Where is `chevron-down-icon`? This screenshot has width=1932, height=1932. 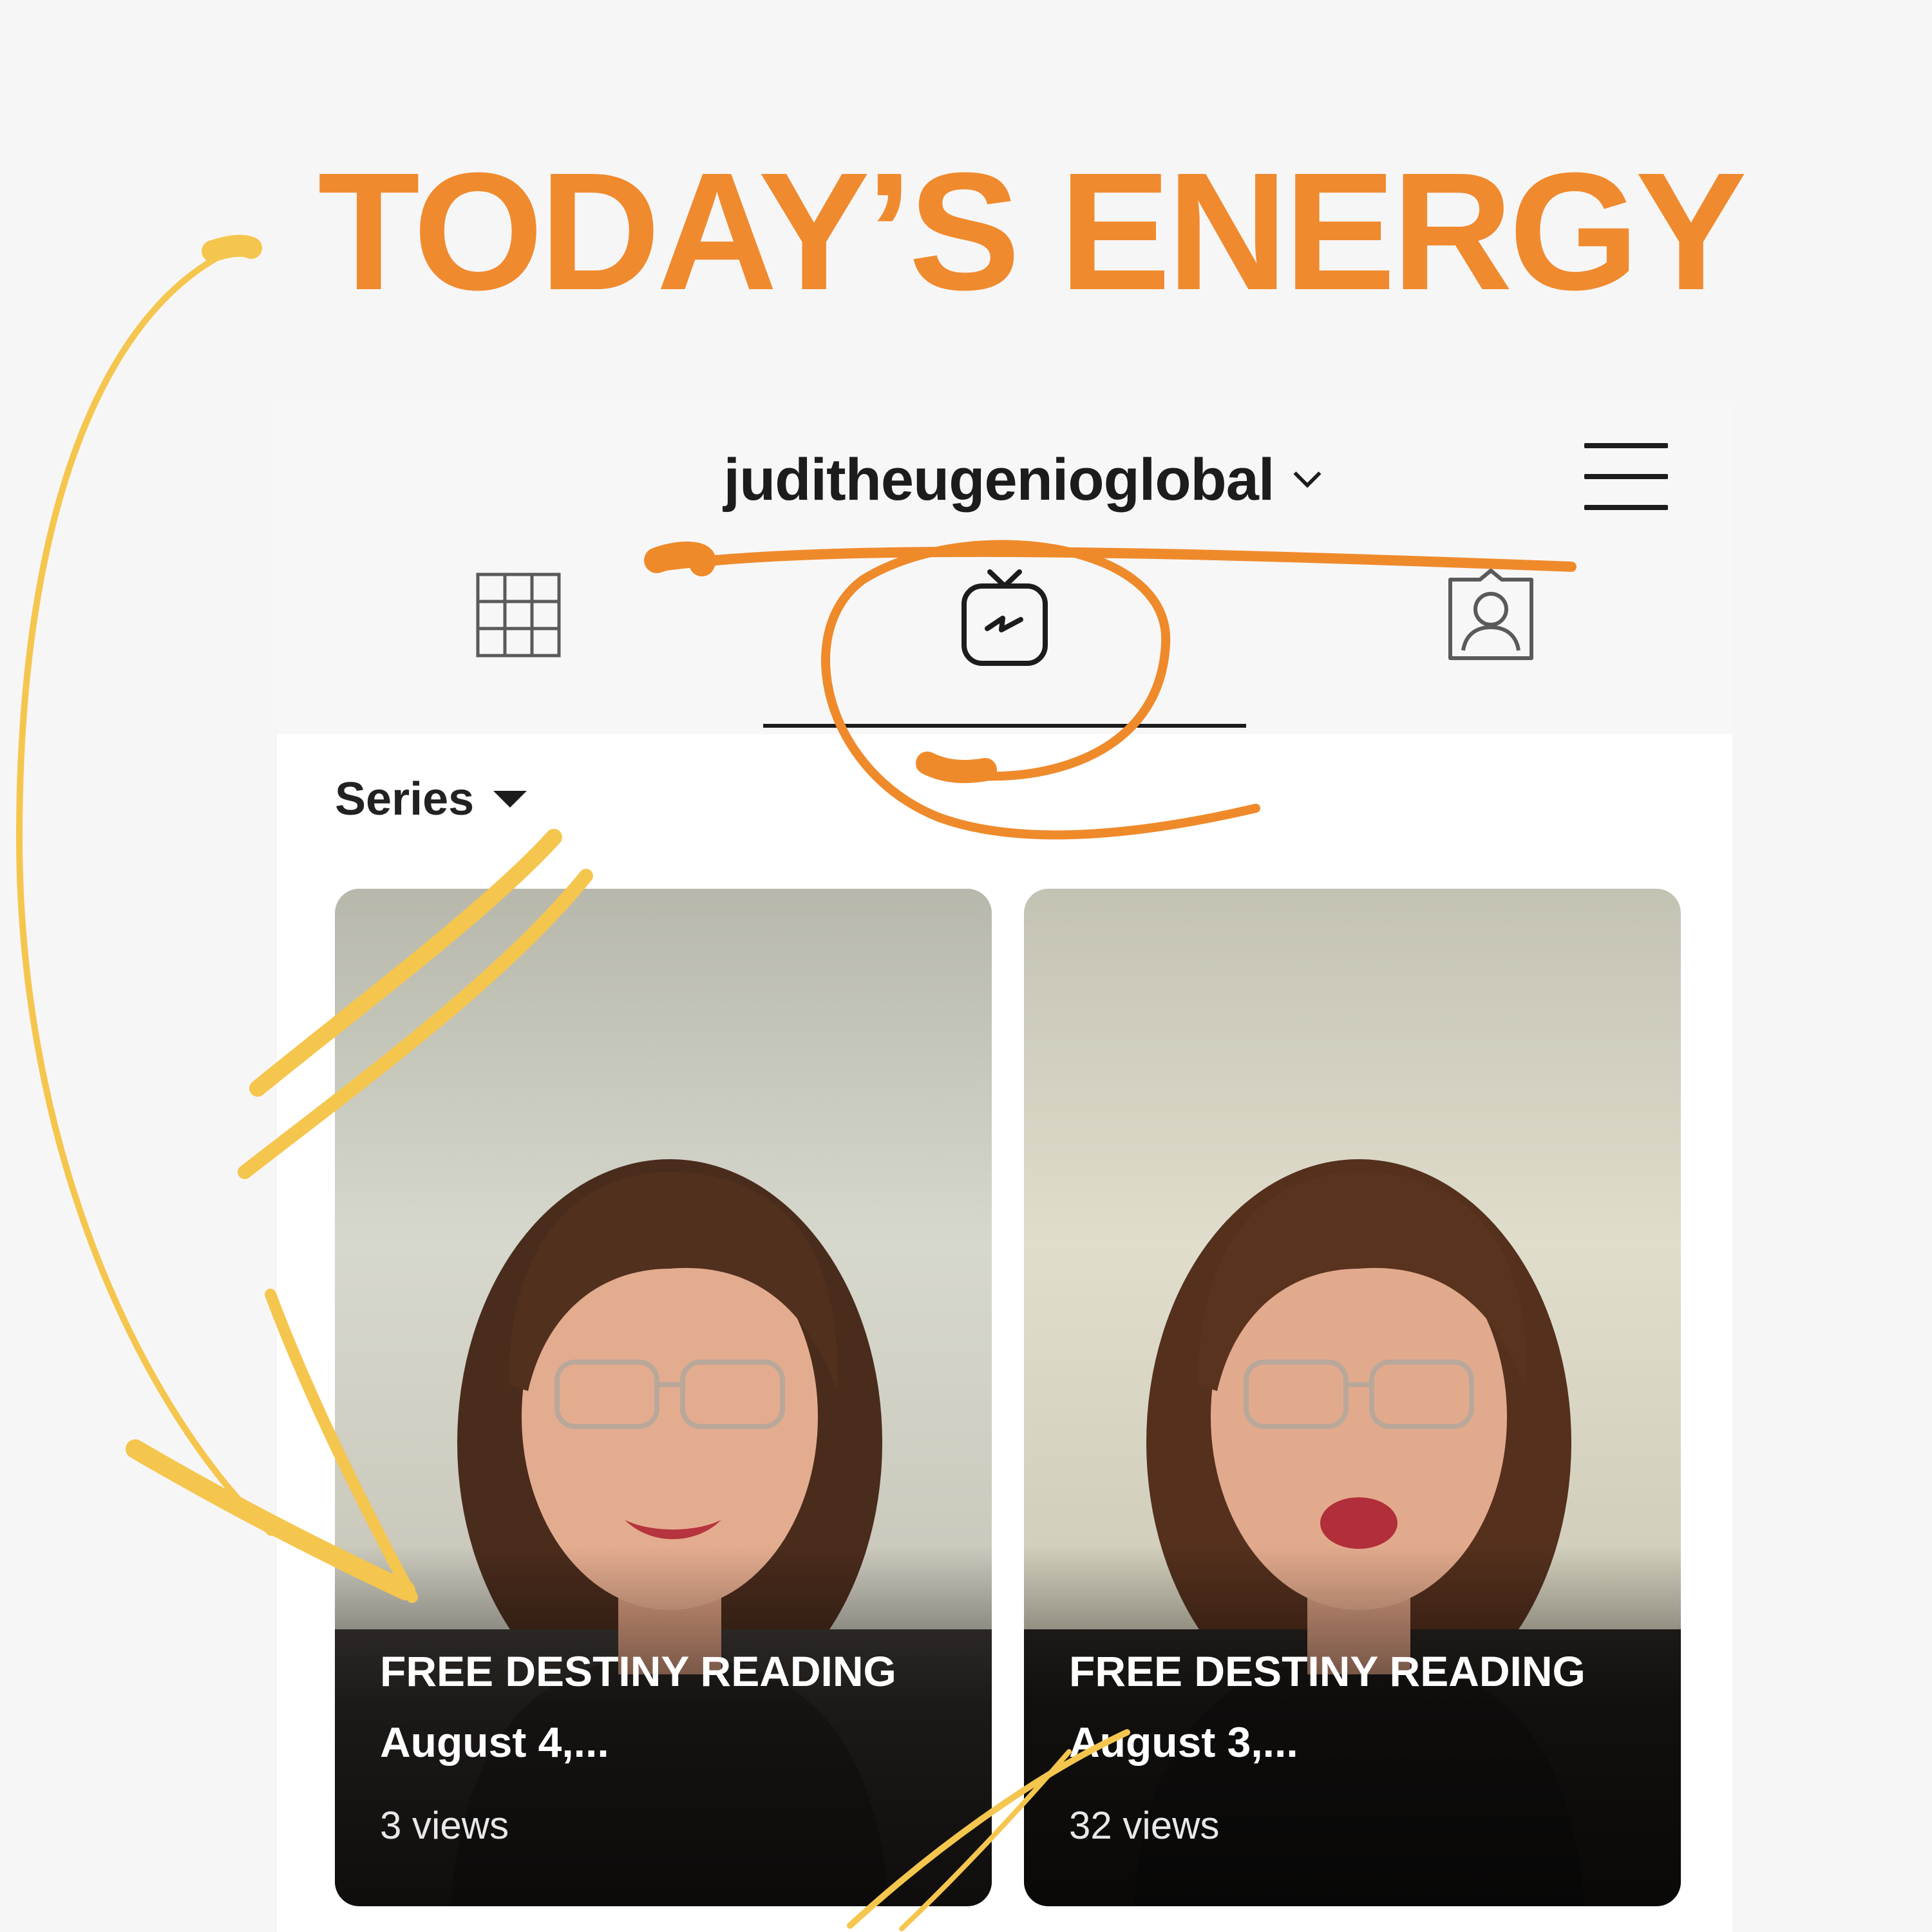
chevron-down-icon is located at coordinates (1307, 480).